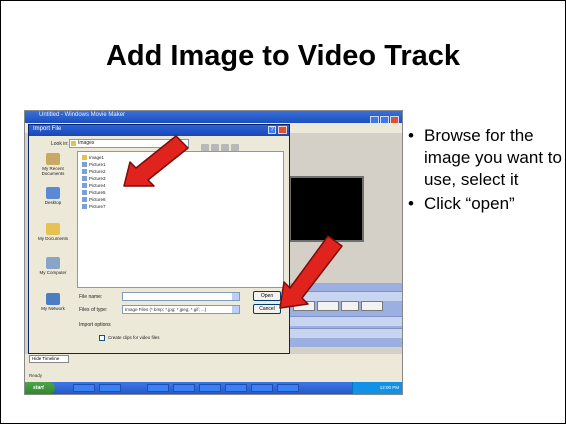 The height and width of the screenshot is (424, 566). Describe the element at coordinates (60, 144) in the screenshot. I see `look-in-label: Look in:` at that location.